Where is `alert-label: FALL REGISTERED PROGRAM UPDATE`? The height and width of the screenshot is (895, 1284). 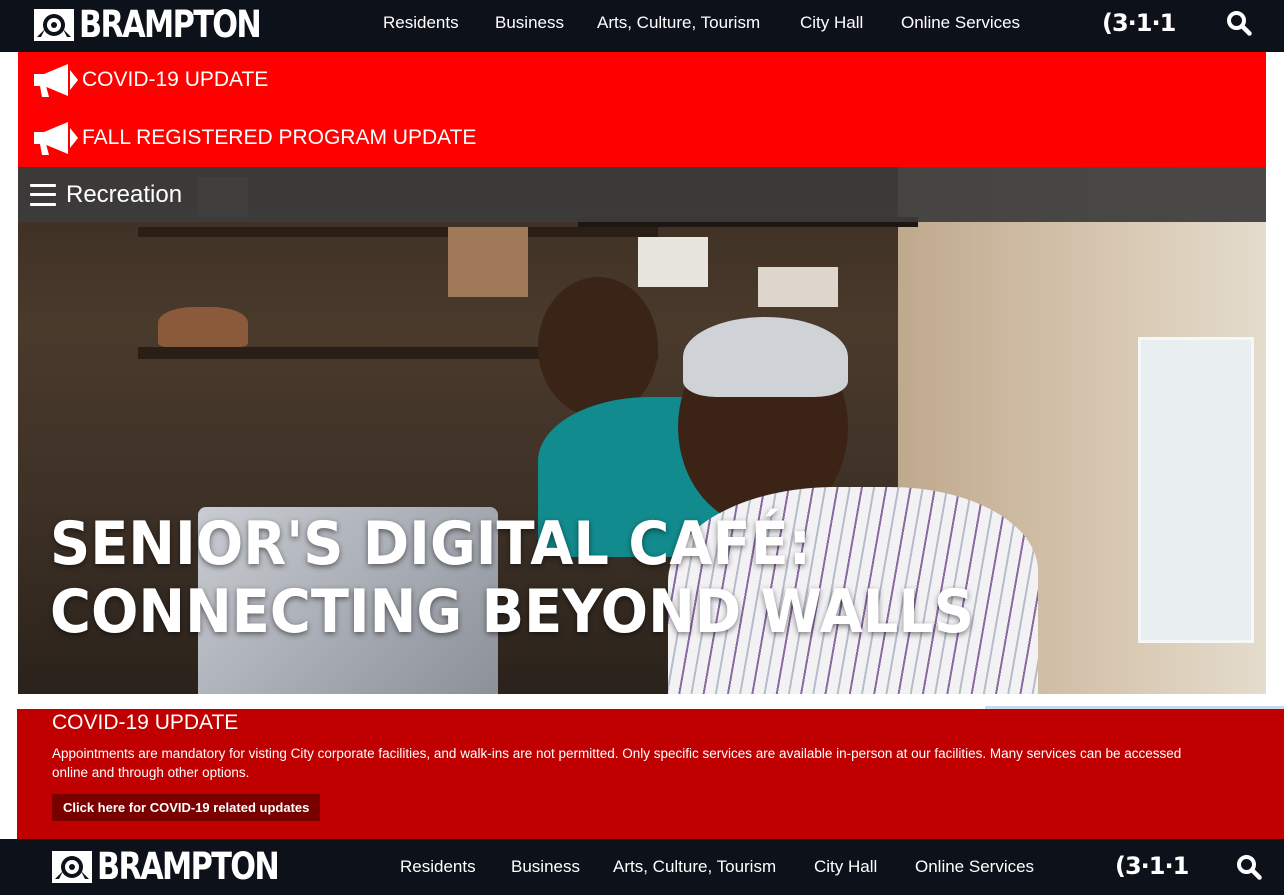
alert-label: FALL REGISTERED PROGRAM UPDATE is located at coordinates (279, 137).